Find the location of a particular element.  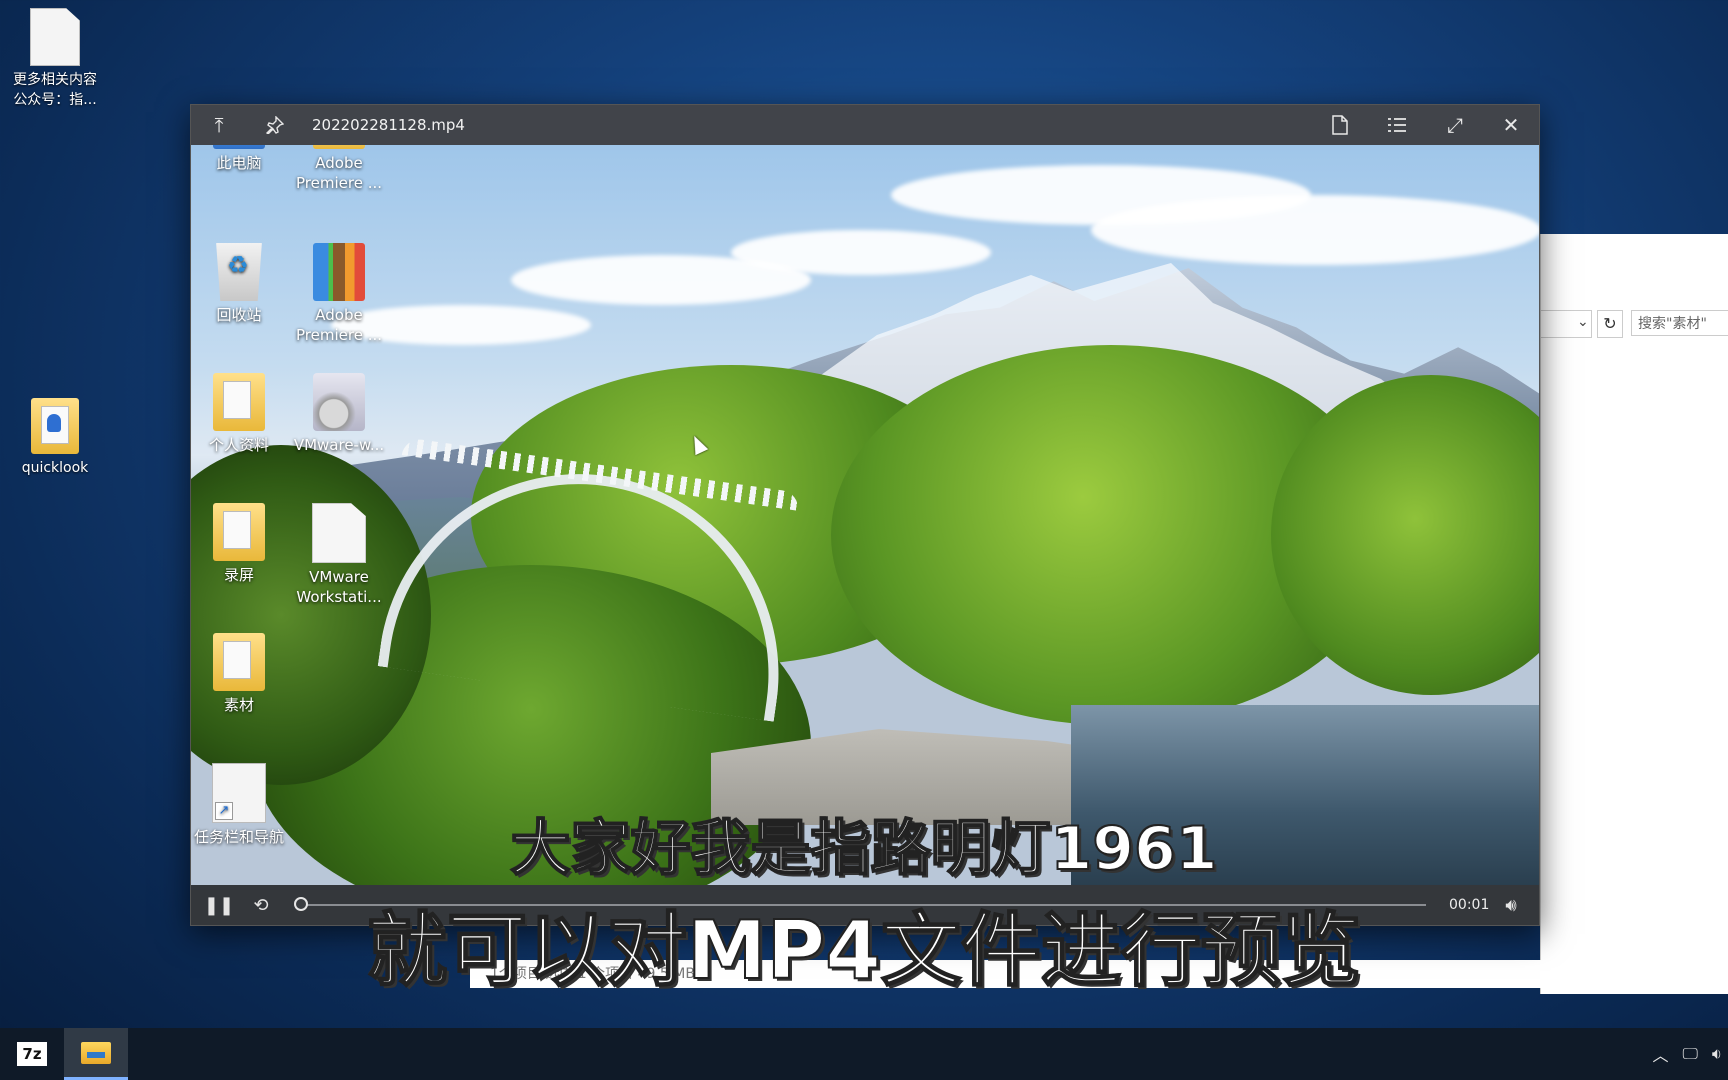

system-tray: ︿ 🖵︎ 🔉︎ is located at coordinates (1690, 1054).